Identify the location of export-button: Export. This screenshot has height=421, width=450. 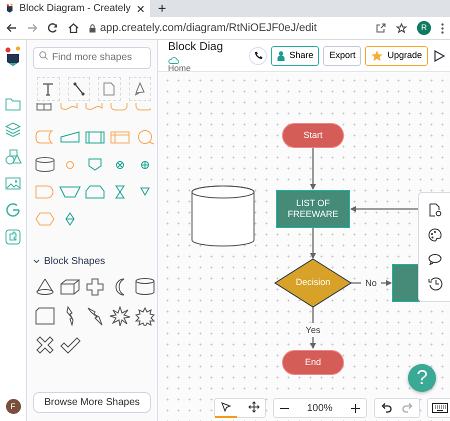
(342, 56).